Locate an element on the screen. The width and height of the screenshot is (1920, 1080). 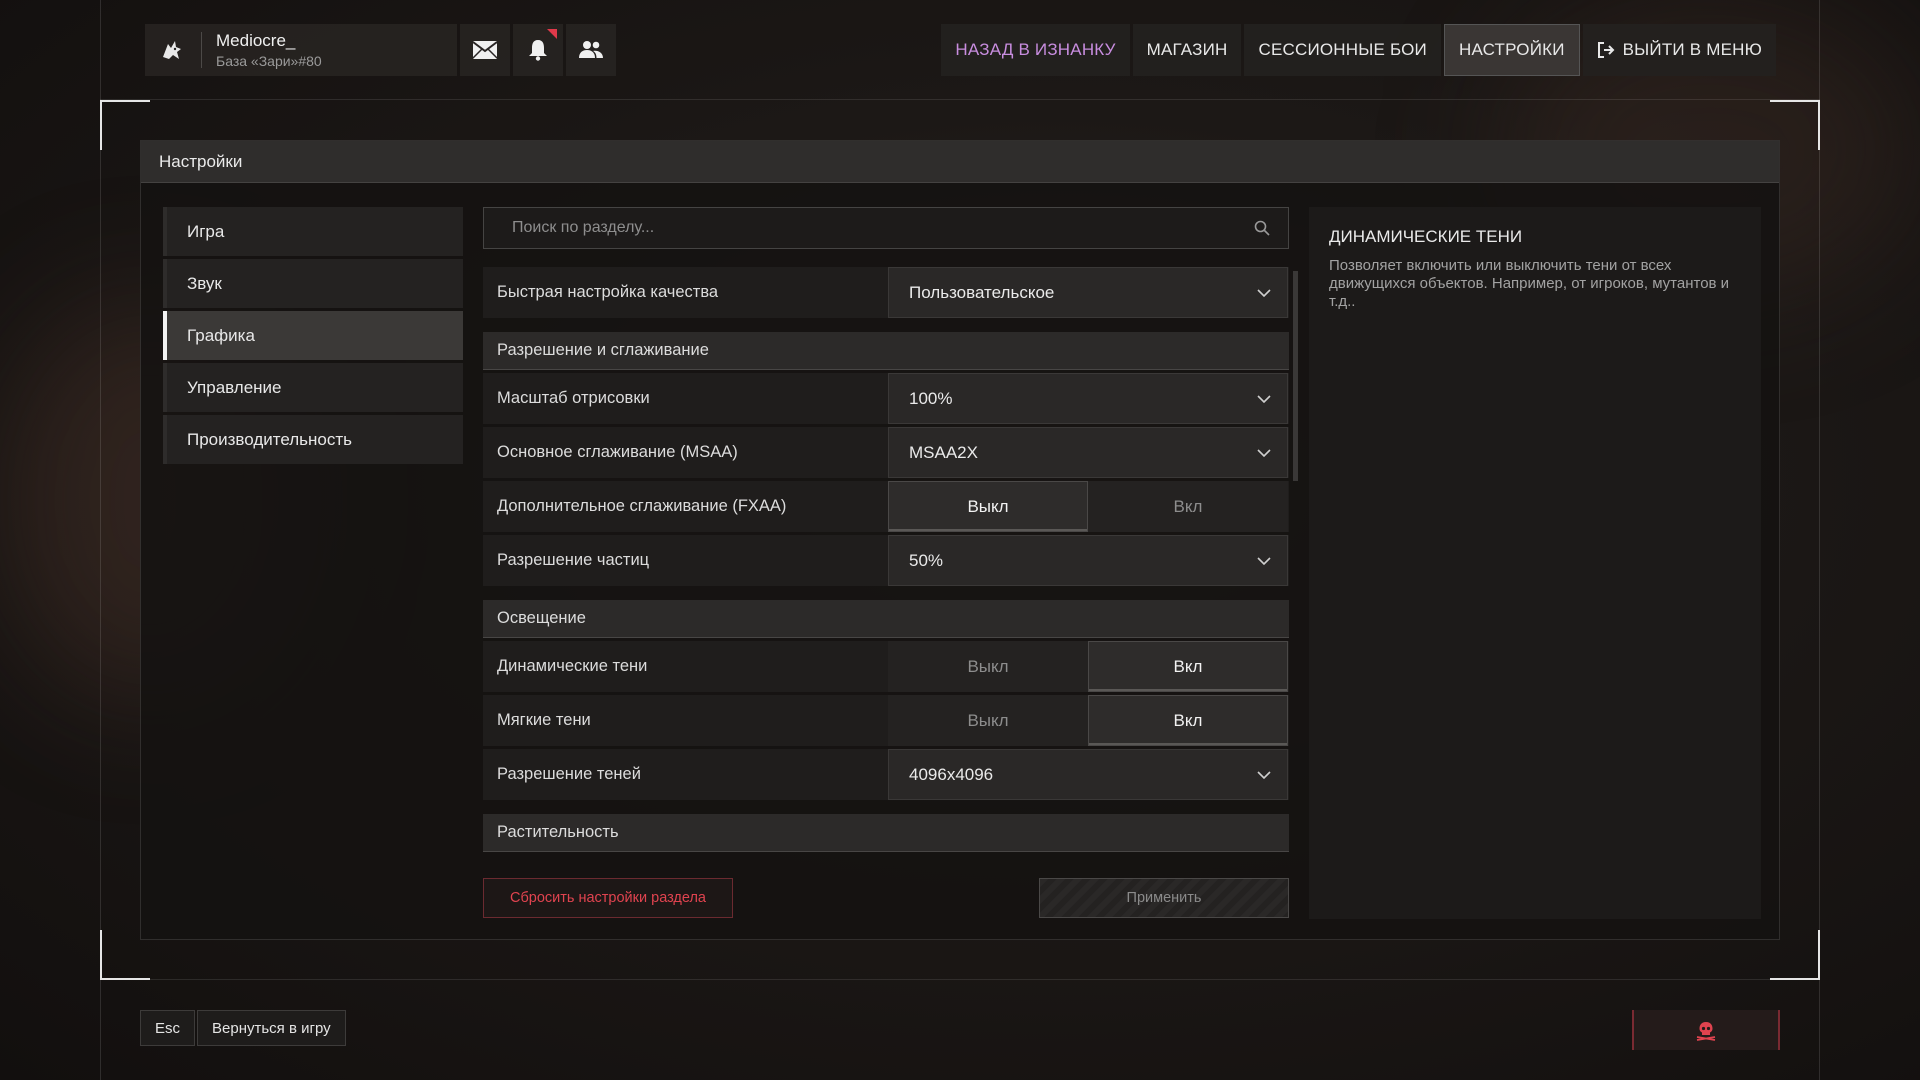
sidebar-item-sound: Звук is located at coordinates (313, 283).